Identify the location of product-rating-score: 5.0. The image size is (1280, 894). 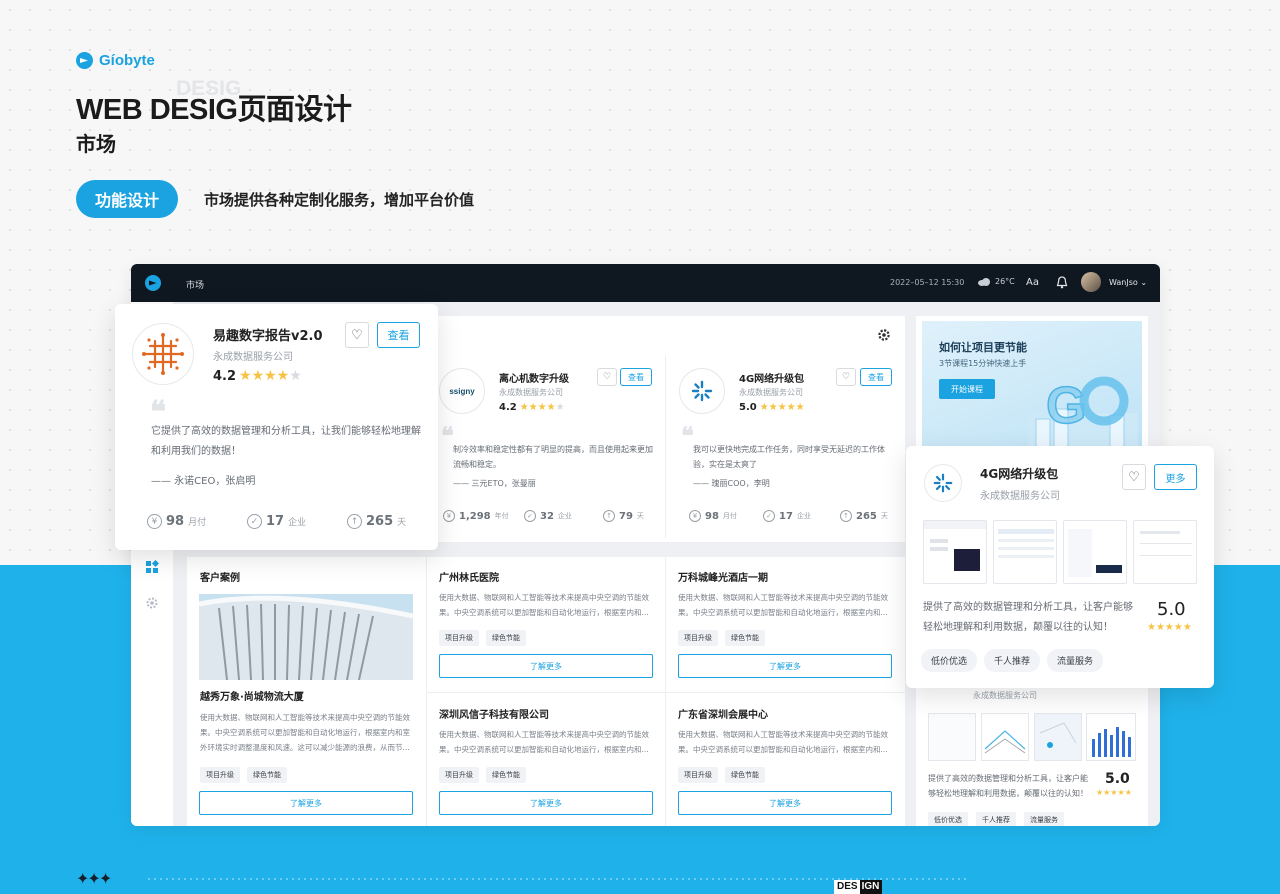
(1117, 779).